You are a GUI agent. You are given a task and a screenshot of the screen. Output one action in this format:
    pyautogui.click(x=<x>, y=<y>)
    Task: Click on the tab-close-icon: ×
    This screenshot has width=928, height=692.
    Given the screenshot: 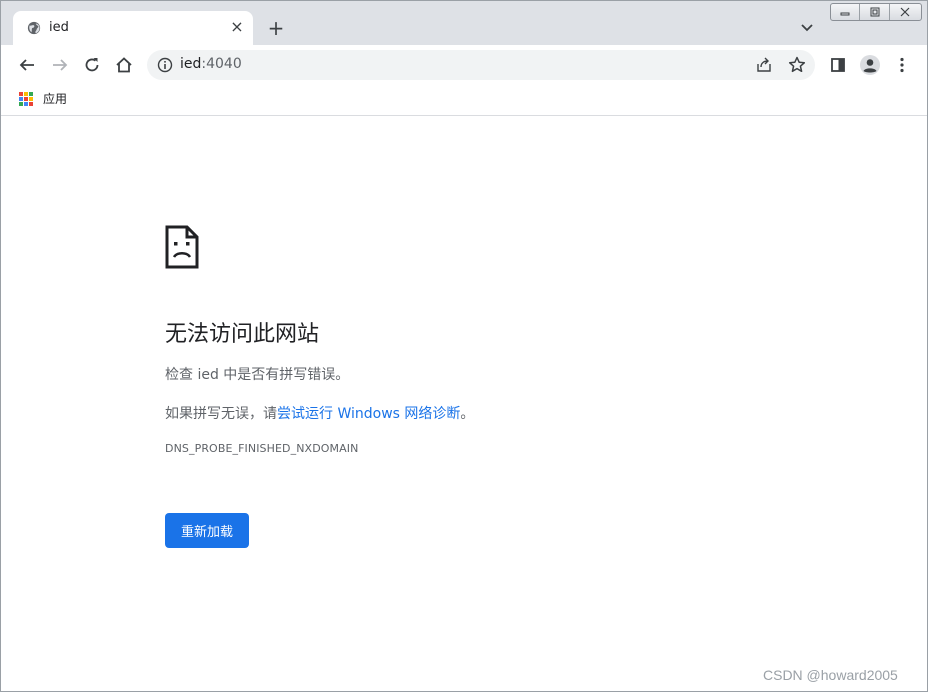 What is the action you would take?
    pyautogui.click(x=237, y=27)
    